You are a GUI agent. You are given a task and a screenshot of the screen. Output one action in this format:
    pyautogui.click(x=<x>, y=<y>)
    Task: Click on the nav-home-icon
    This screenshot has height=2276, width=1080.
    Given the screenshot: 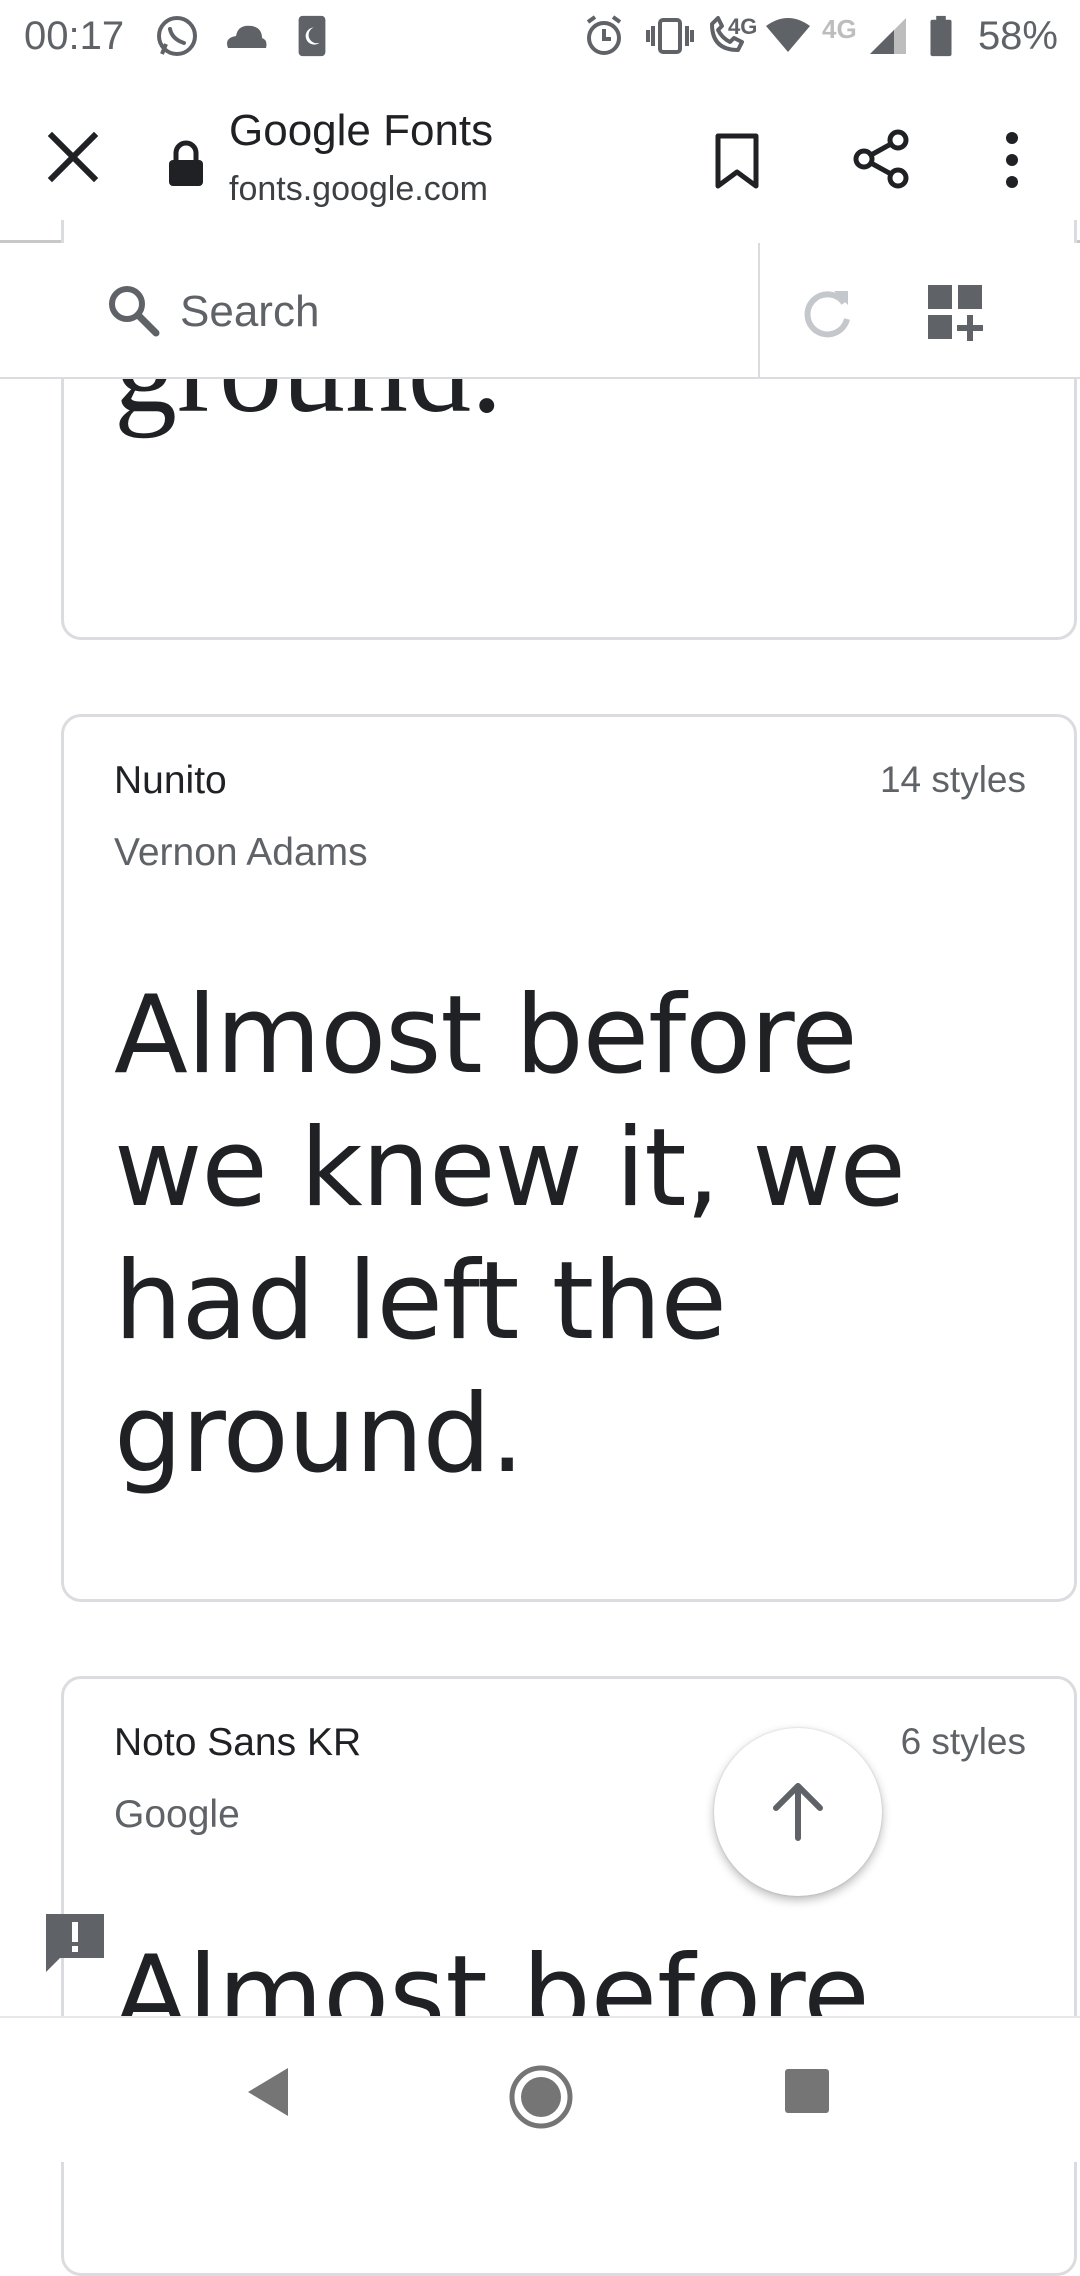 What is the action you would take?
    pyautogui.click(x=541, y=2097)
    